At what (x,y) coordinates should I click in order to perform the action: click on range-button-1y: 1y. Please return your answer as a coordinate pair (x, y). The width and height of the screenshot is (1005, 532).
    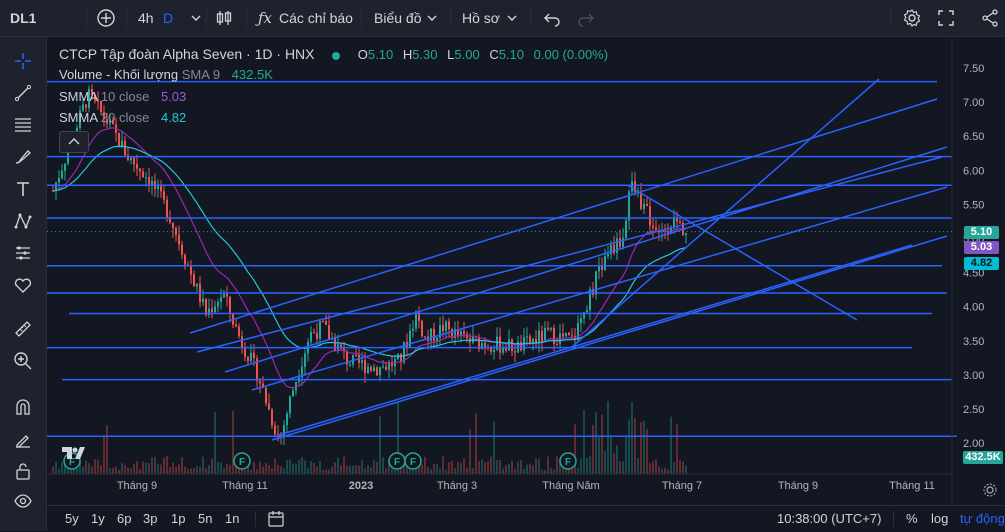
    Looking at the image, I should click on (98, 519).